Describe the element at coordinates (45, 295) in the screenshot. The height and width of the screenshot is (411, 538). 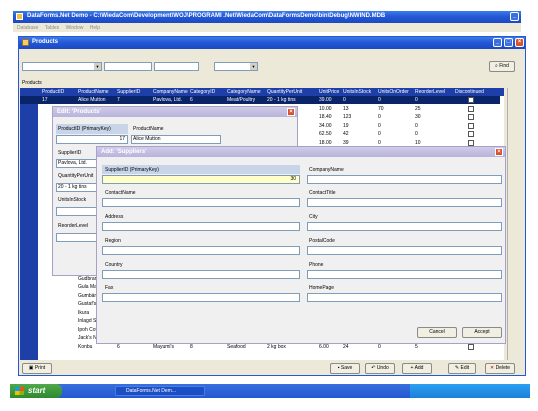
I see `table-cell: 26` at that location.